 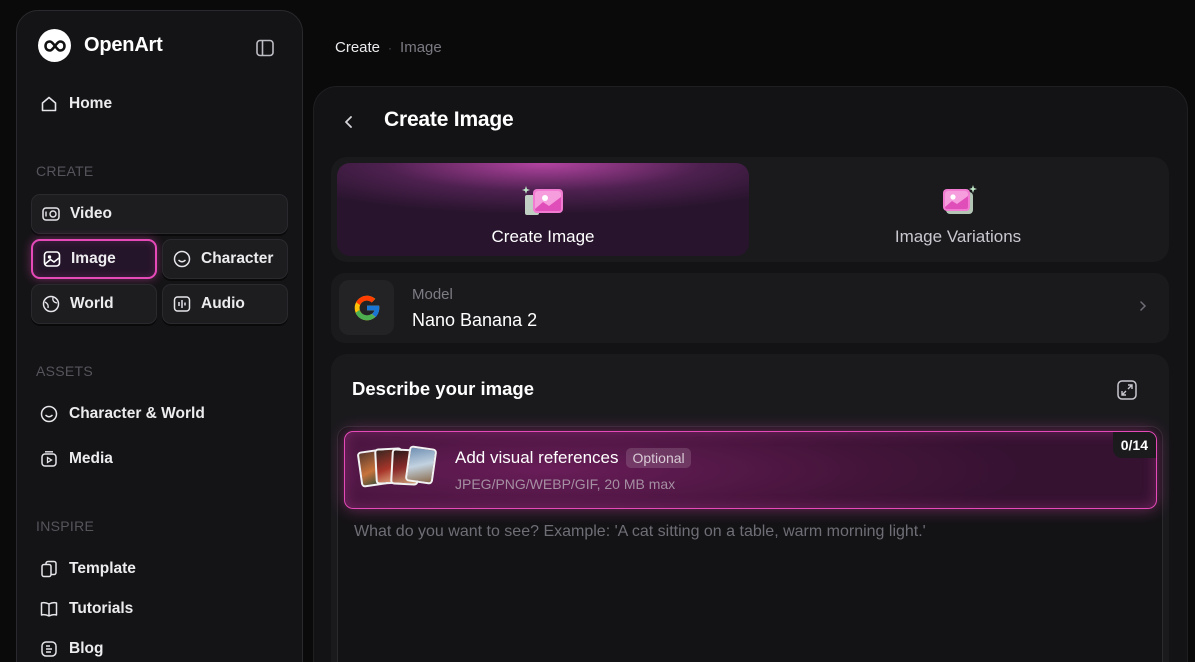 What do you see at coordinates (49, 104) in the screenshot?
I see `home-icon` at bounding box center [49, 104].